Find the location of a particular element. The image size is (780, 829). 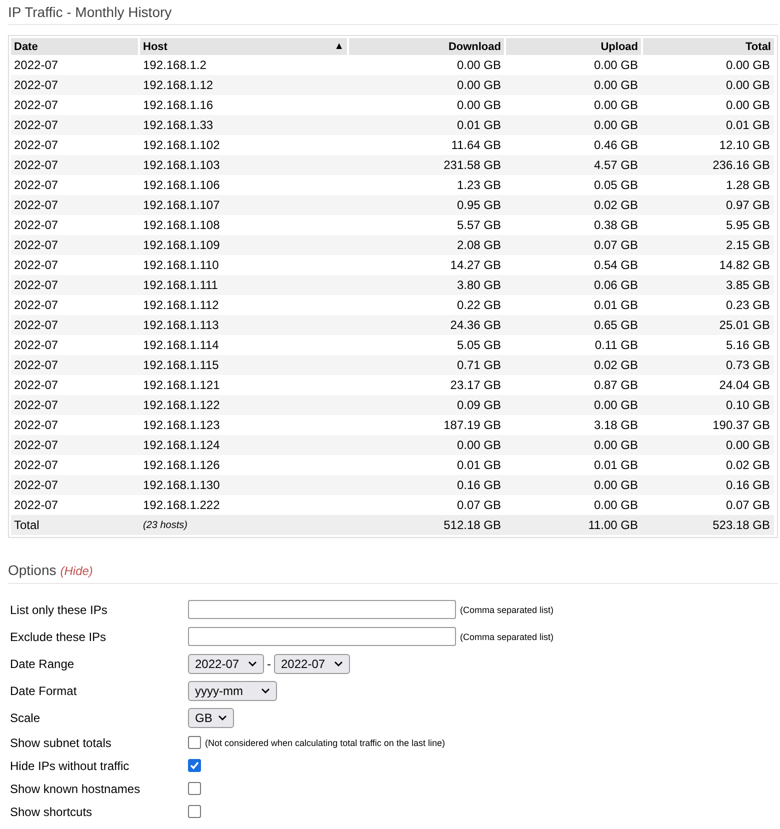

table-cell: 192.168.1.115 is located at coordinates (243, 365).